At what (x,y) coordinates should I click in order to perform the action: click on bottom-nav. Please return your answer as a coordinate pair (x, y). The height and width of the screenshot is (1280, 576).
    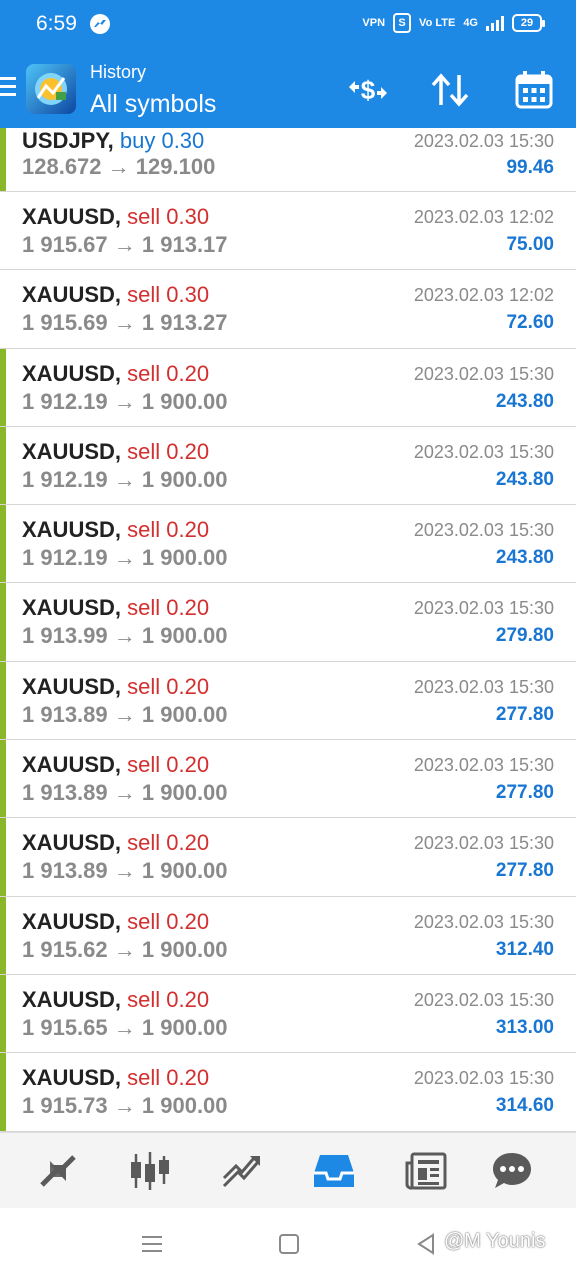
    Looking at the image, I should click on (288, 1170).